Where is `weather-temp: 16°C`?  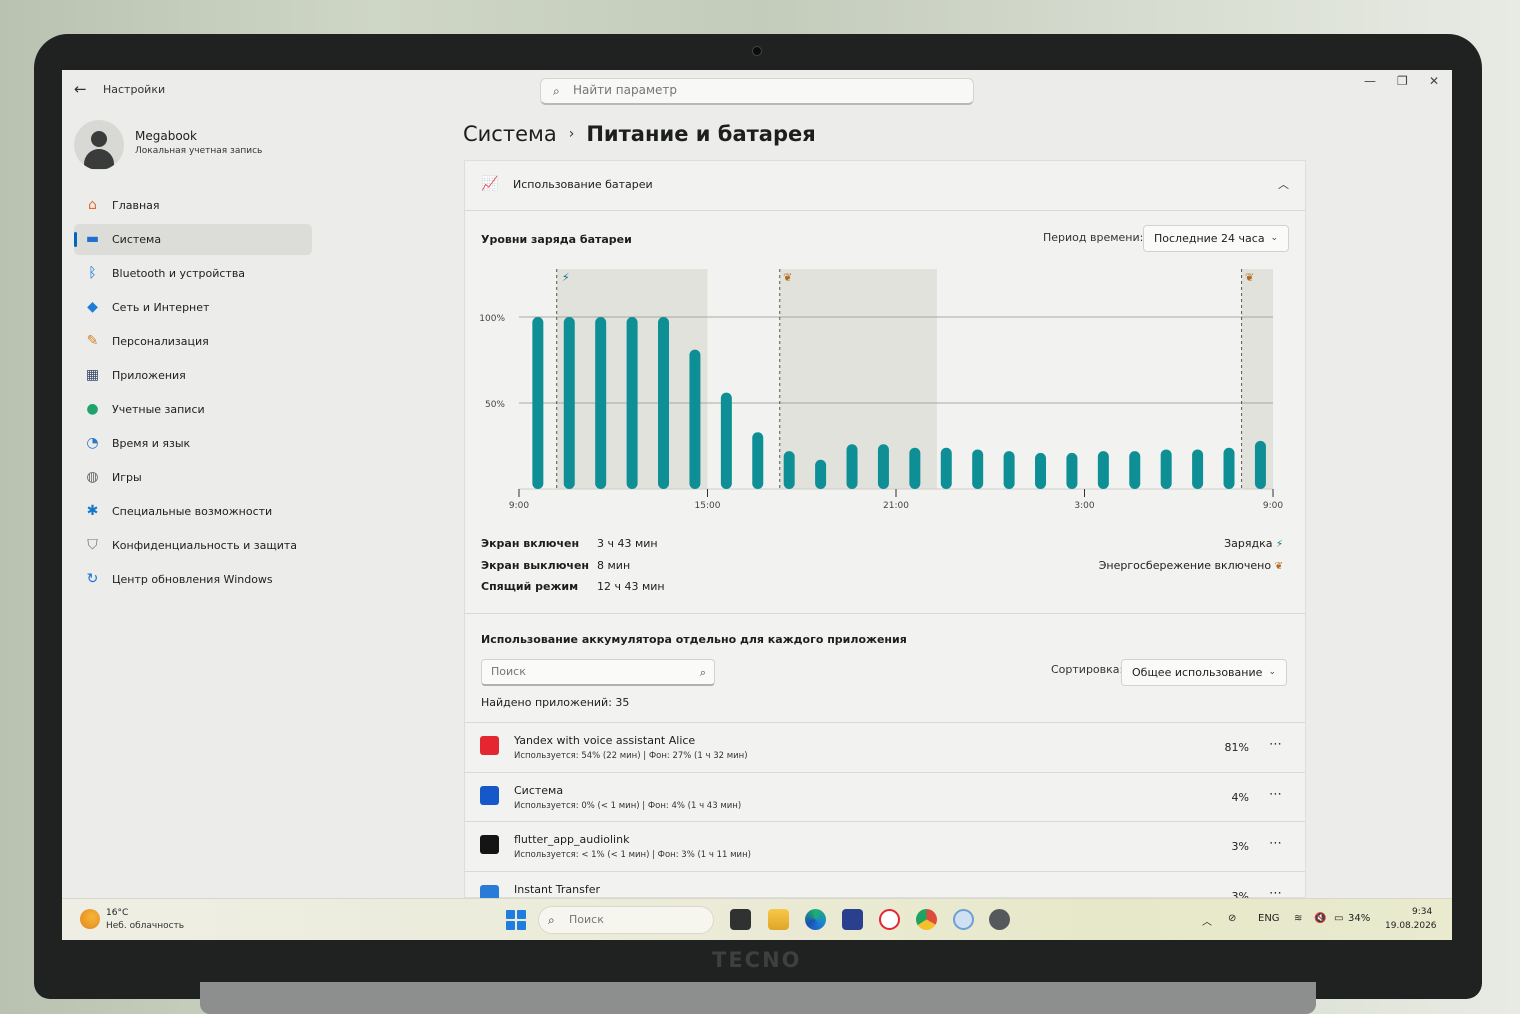
weather-temp: 16°C is located at coordinates (117, 913).